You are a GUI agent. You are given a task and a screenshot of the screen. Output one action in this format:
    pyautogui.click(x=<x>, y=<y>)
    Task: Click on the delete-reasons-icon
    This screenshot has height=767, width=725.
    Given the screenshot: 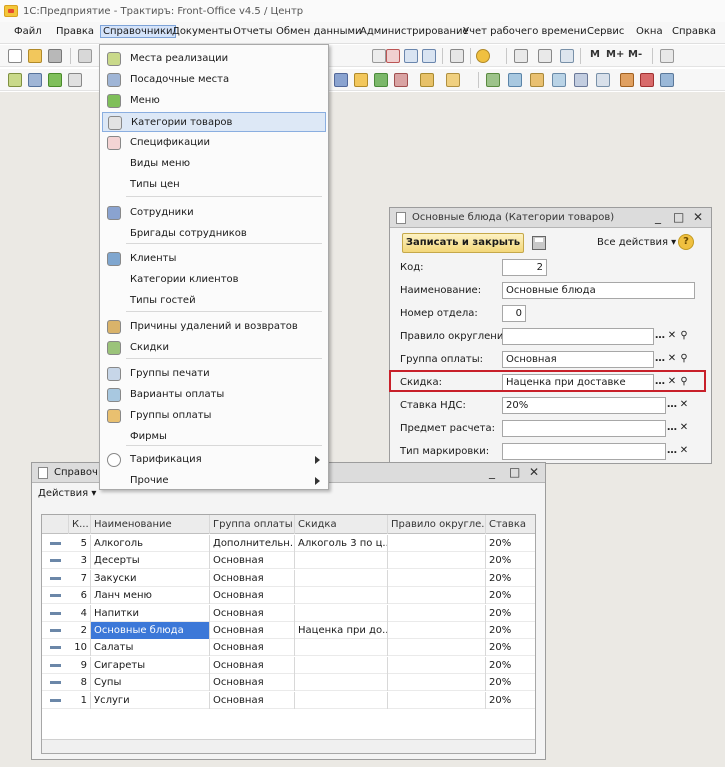 What is the action you would take?
    pyautogui.click(x=401, y=80)
    